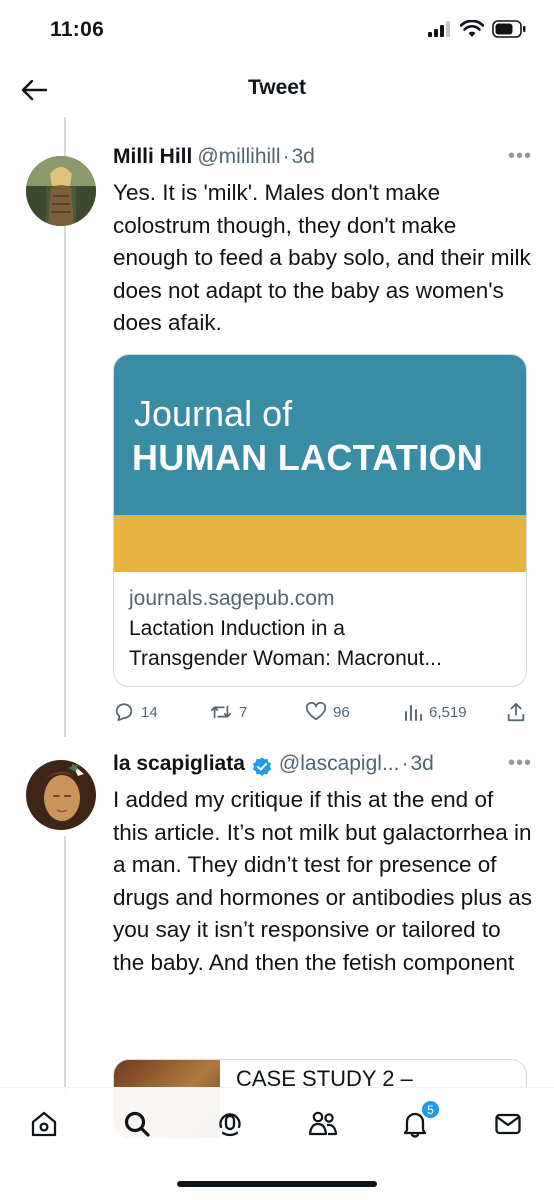 The height and width of the screenshot is (1200, 554). What do you see at coordinates (354, 712) in the screenshot?
I see `like-button: 96` at bounding box center [354, 712].